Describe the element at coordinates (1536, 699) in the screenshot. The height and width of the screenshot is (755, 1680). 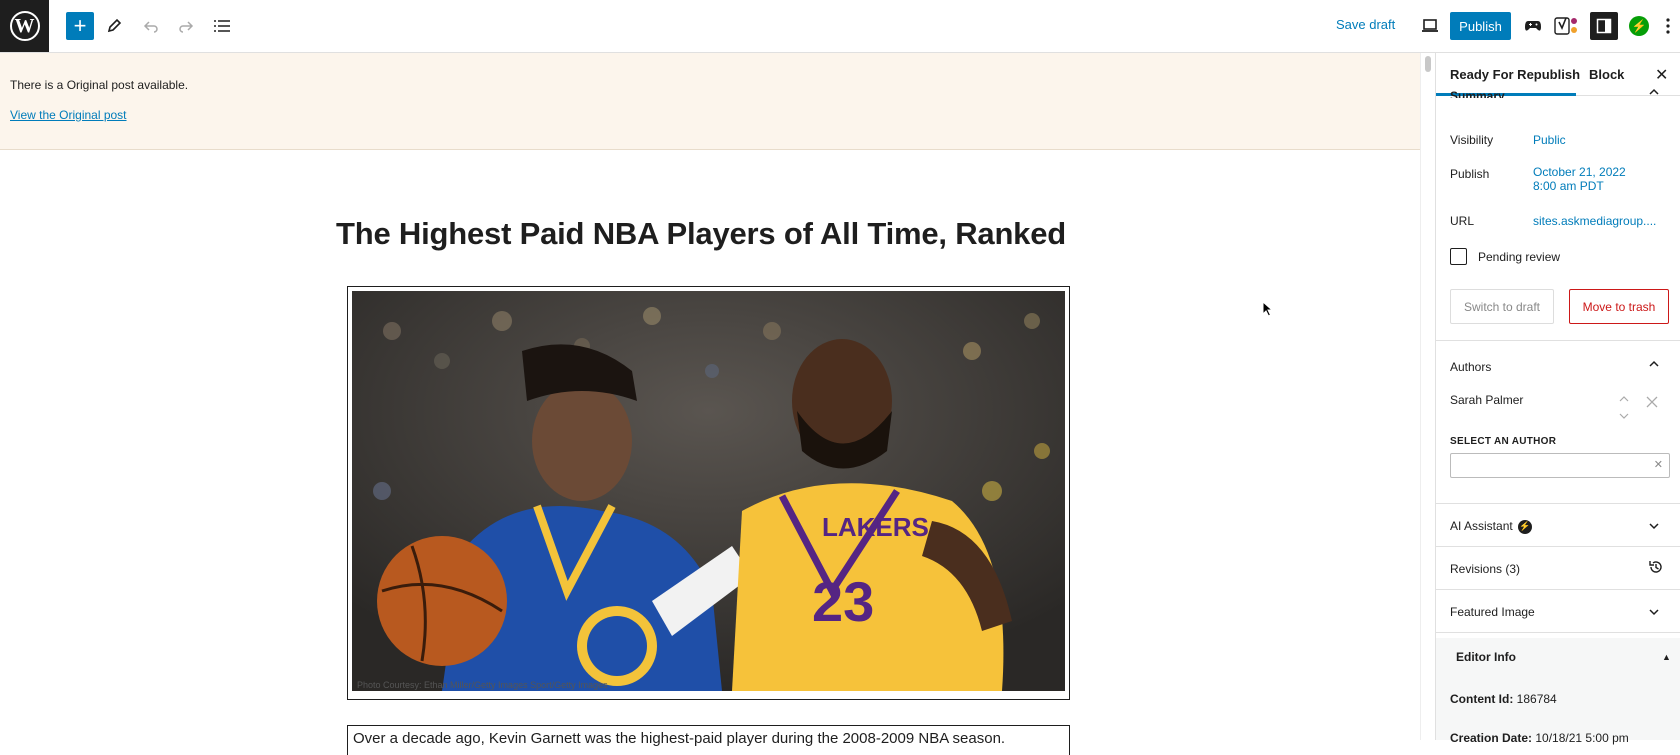
I see `content-id-value: 186784` at that location.